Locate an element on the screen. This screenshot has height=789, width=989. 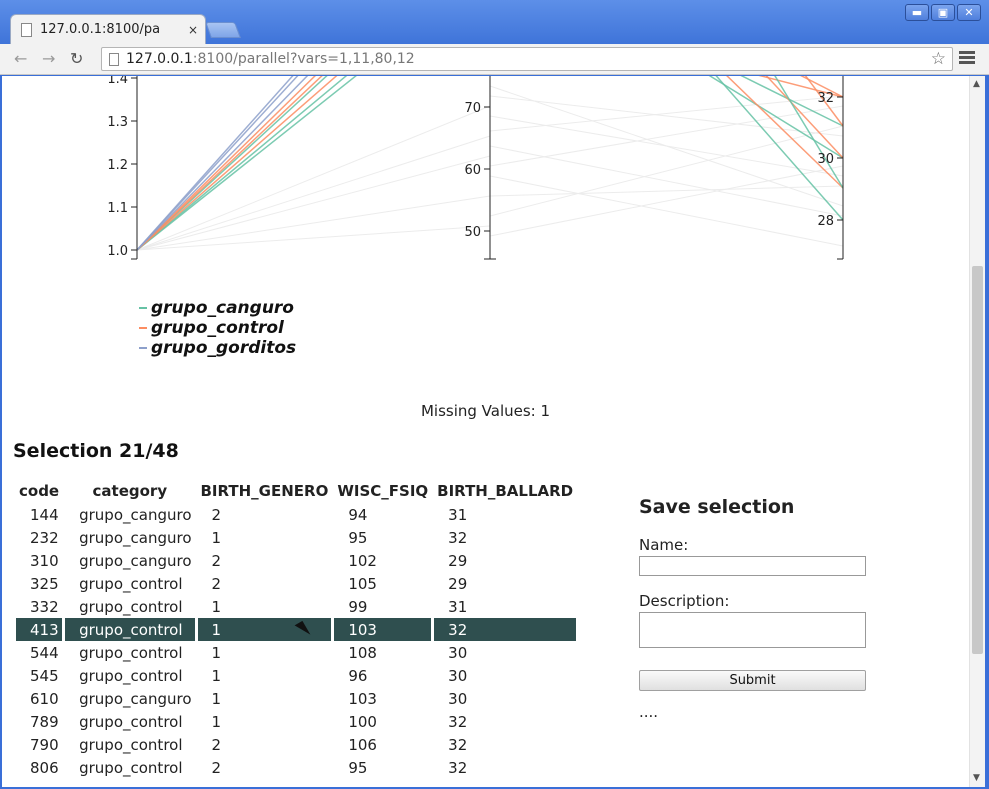
maximize-icon: ▣ is located at coordinates (943, 12).